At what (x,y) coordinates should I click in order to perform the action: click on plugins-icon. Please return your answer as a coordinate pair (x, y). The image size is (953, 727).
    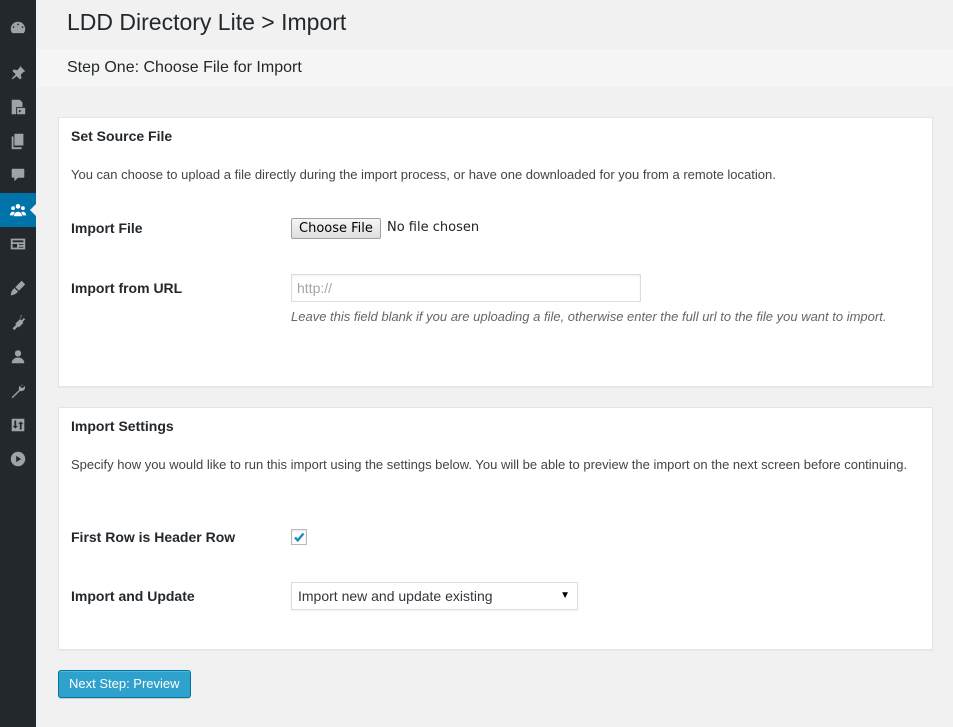
    Looking at the image, I should click on (18, 322).